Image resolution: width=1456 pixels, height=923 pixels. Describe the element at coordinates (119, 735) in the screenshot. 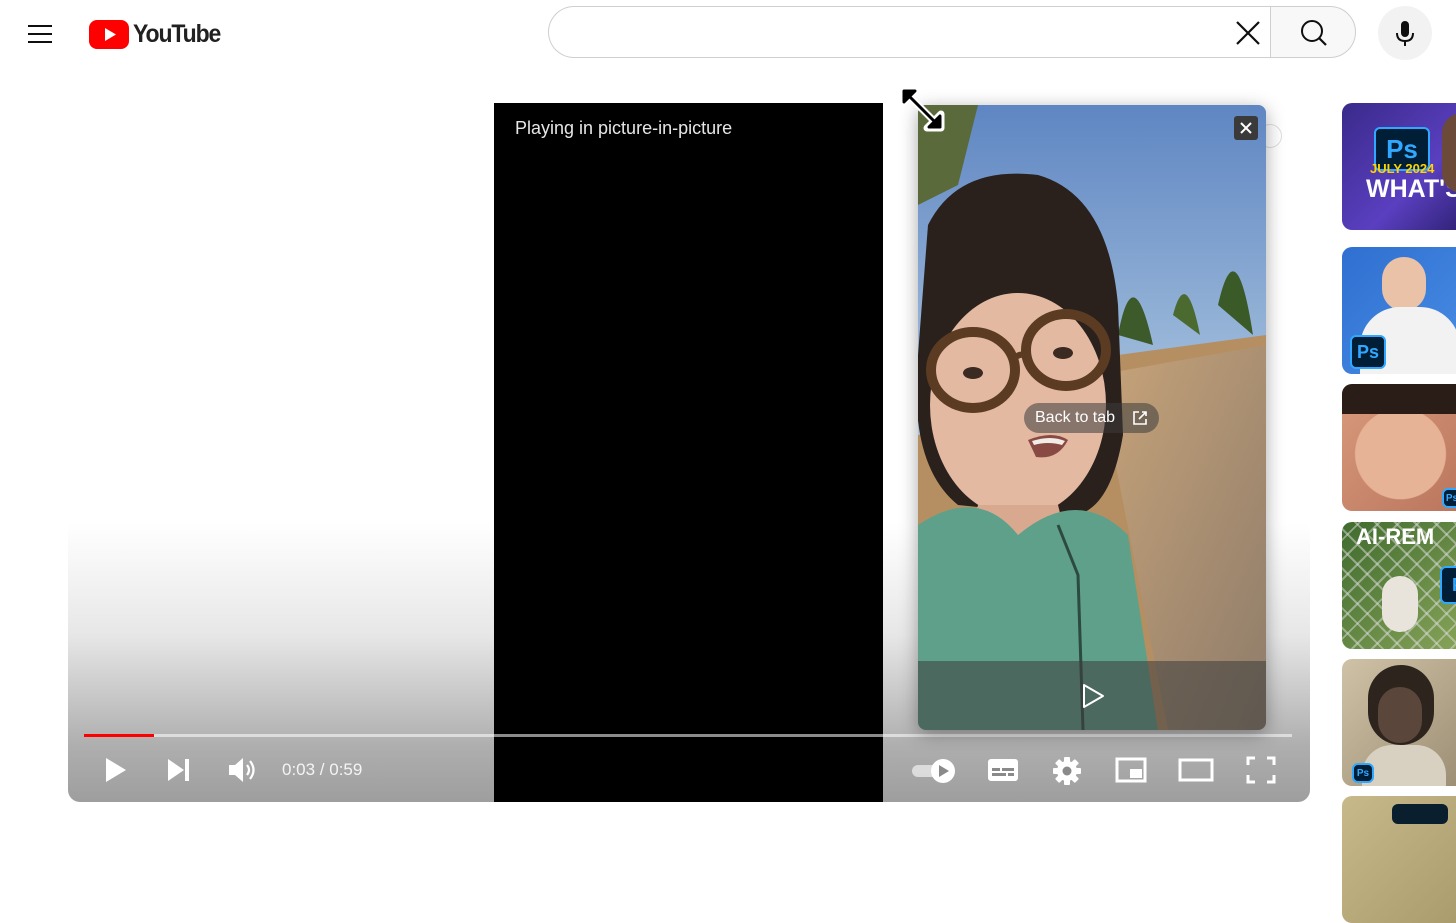

I see `progress-played` at that location.